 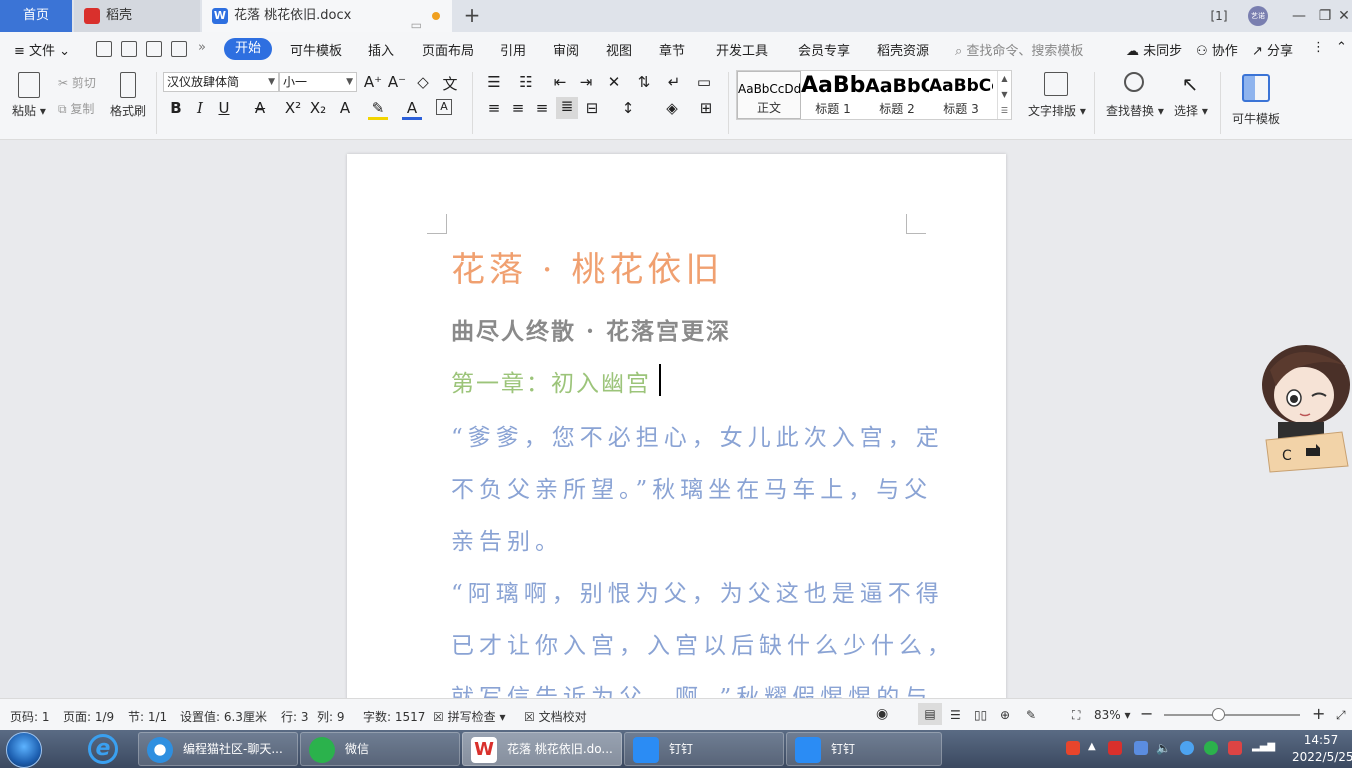 I want to click on style-heading-1: AaBb 标题 1, so click(x=833, y=95).